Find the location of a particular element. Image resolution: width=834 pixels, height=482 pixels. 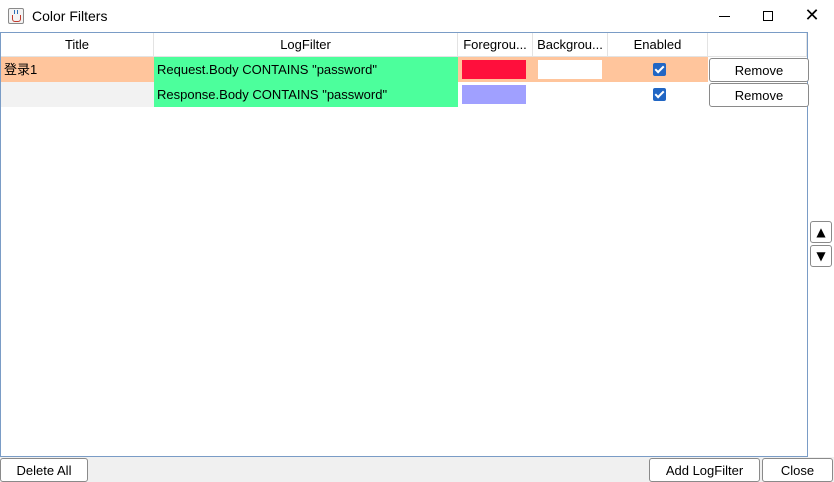

maximize-icon is located at coordinates (768, 16).